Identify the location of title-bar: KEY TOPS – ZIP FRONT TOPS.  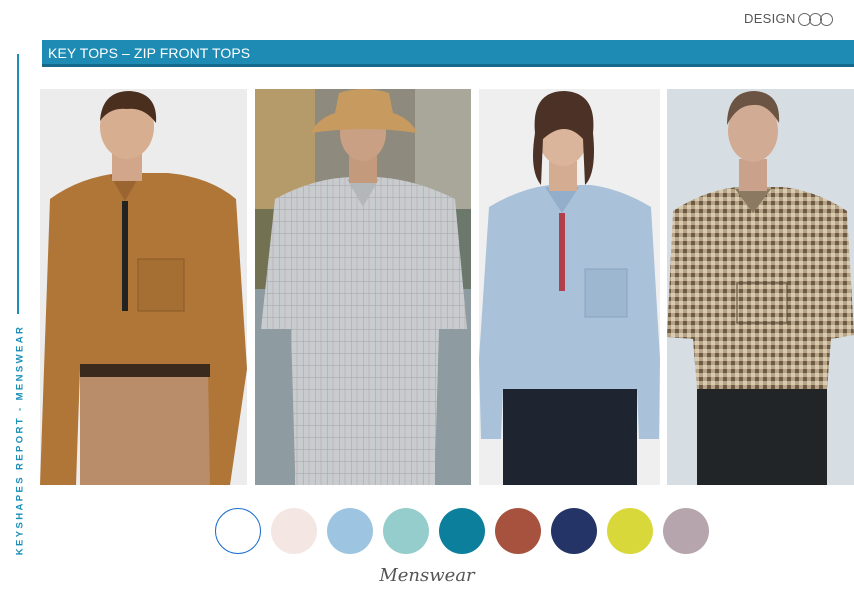
(448, 53).